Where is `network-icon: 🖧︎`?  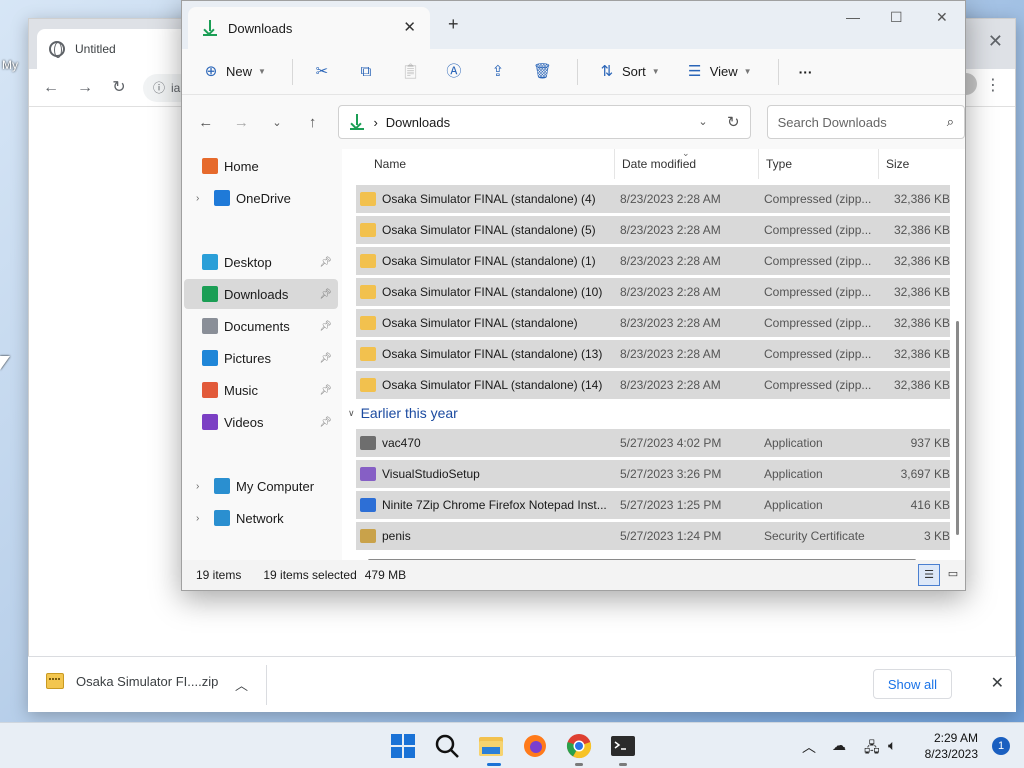
network-icon: 🖧︎ is located at coordinates (872, 749).